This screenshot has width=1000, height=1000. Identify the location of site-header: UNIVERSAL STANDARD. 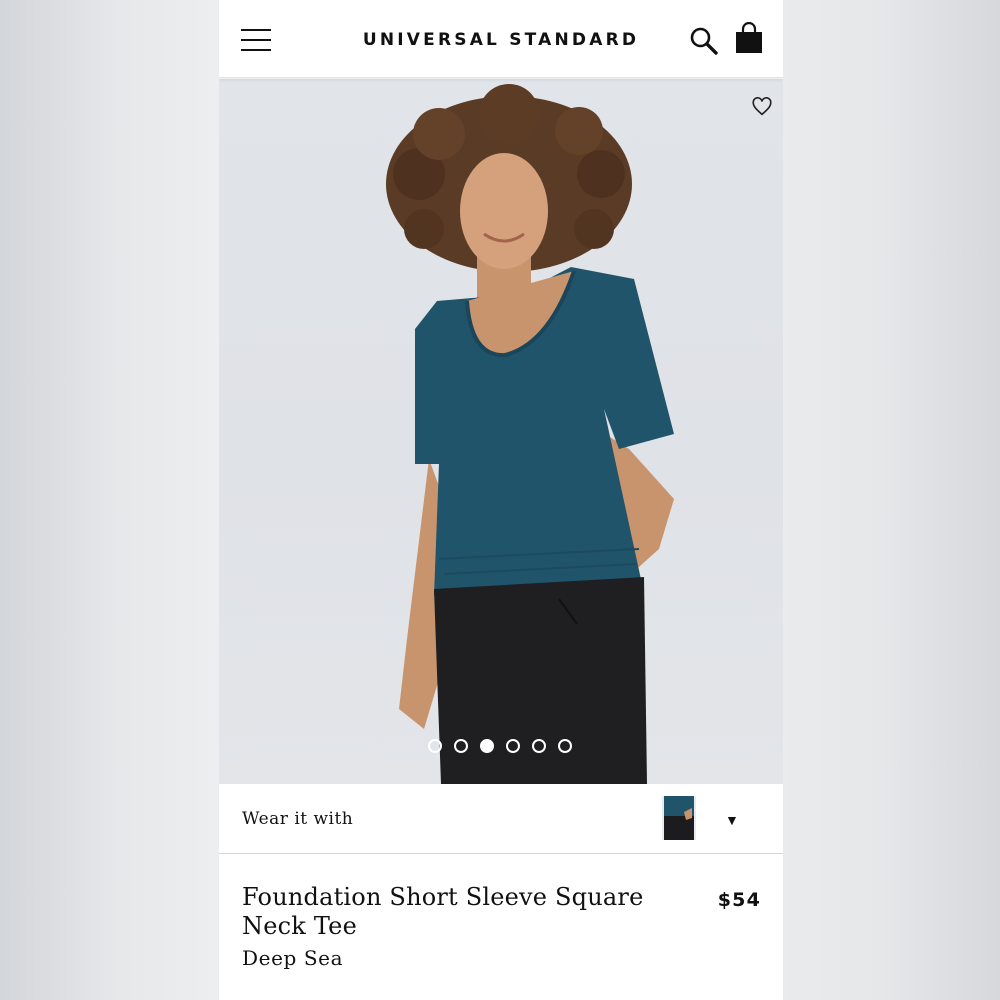
(501, 39).